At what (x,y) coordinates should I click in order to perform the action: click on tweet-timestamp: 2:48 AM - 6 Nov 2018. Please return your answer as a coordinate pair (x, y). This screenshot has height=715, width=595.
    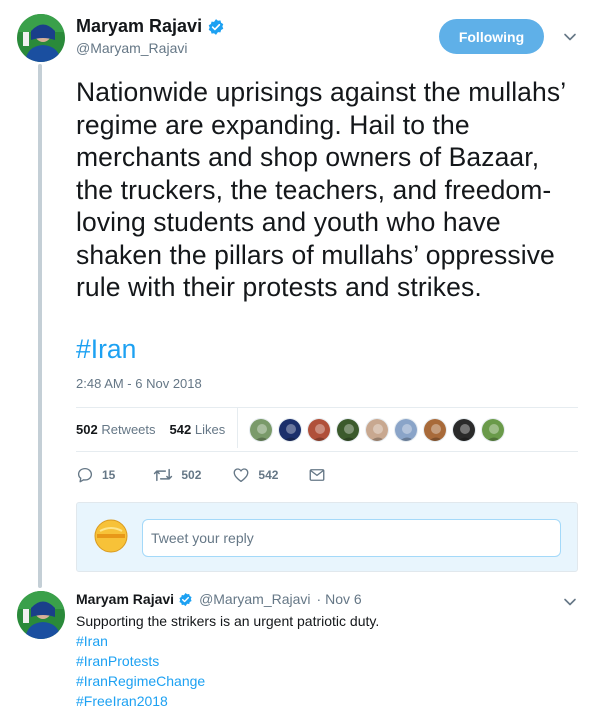
    Looking at the image, I should click on (139, 383).